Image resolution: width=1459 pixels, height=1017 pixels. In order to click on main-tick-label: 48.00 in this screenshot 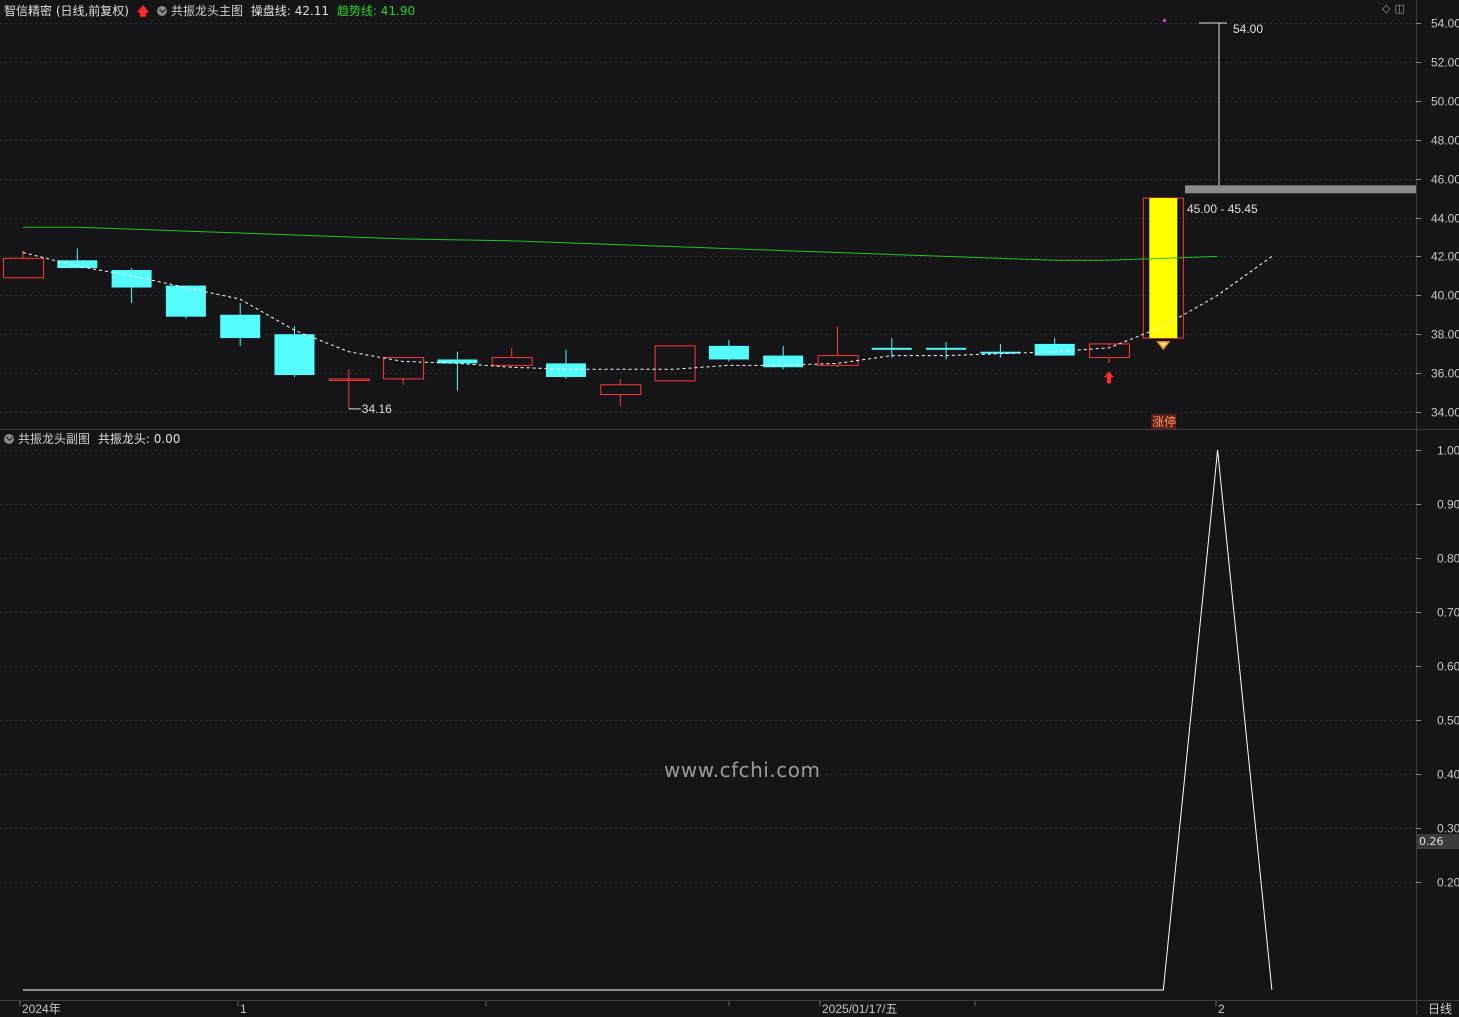, I will do `click(1445, 141)`.